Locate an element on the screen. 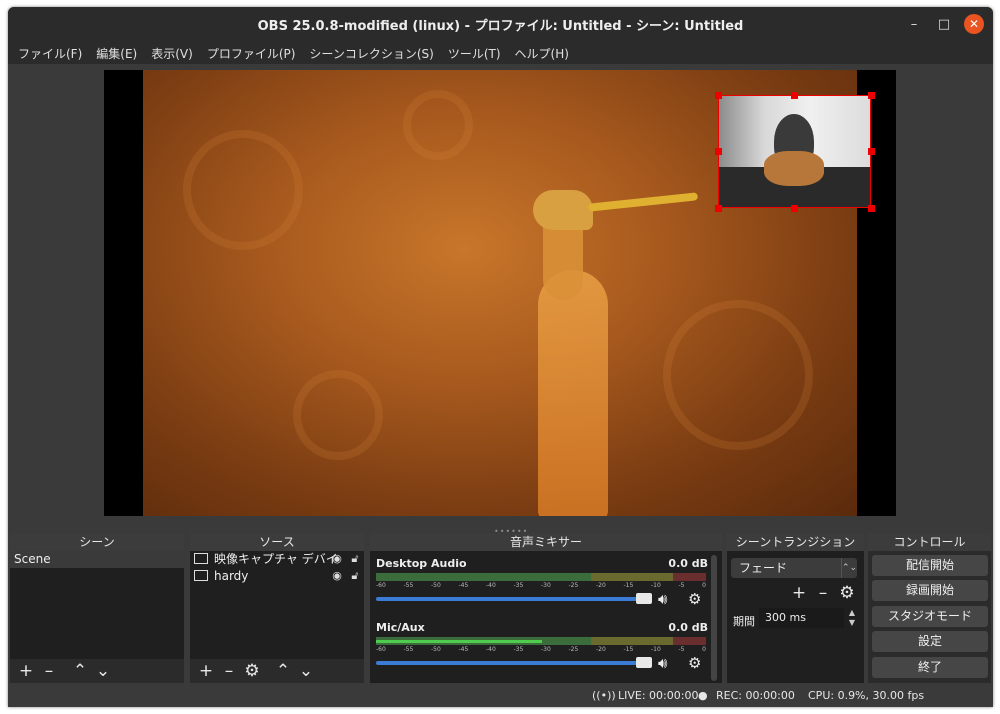 Image resolution: width=1000 pixels, height=714 pixels. video-capture-source is located at coordinates (794, 151).